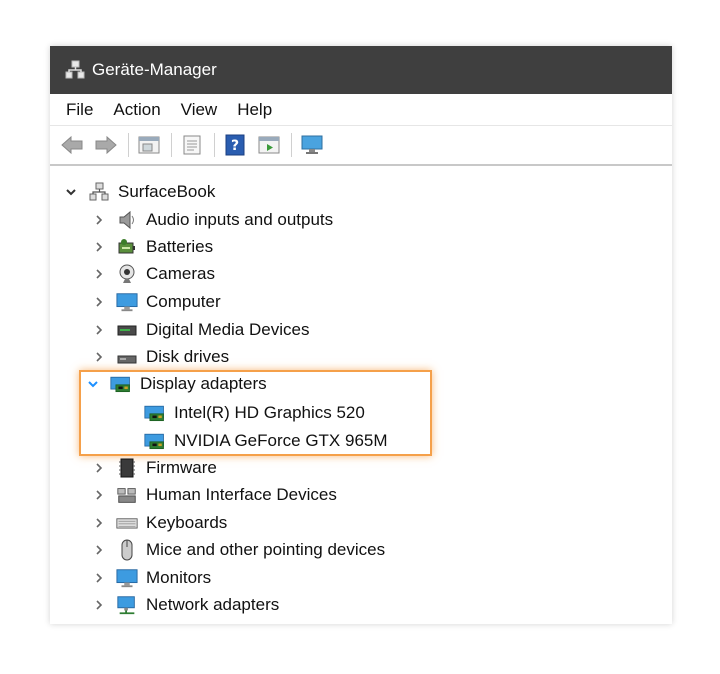  I want to click on tree-item-computer: Computer, so click(156, 301).